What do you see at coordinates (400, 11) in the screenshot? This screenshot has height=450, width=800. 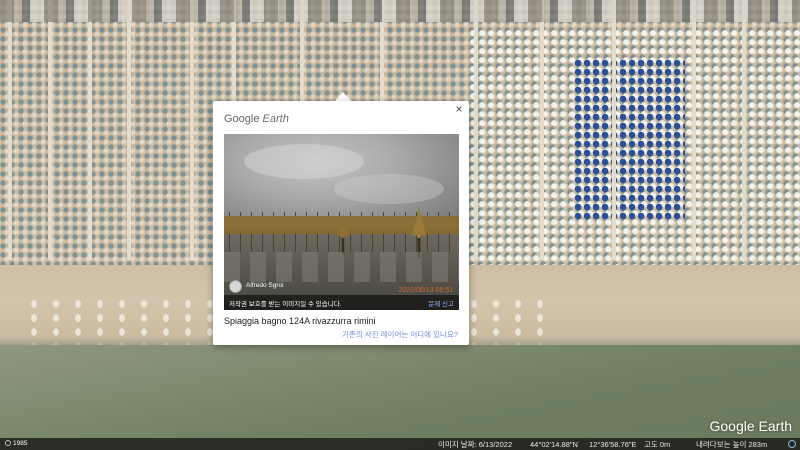 I see `rooftops` at bounding box center [400, 11].